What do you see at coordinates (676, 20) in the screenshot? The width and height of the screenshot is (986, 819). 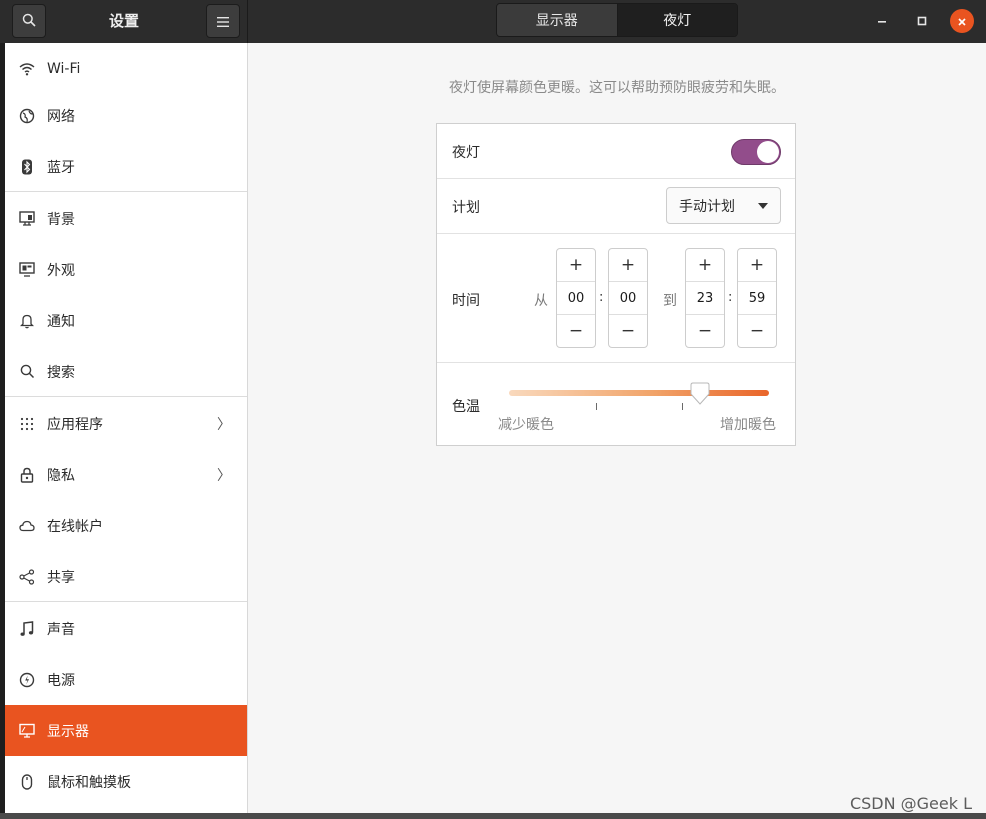 I see `tab-night-light: 夜灯` at bounding box center [676, 20].